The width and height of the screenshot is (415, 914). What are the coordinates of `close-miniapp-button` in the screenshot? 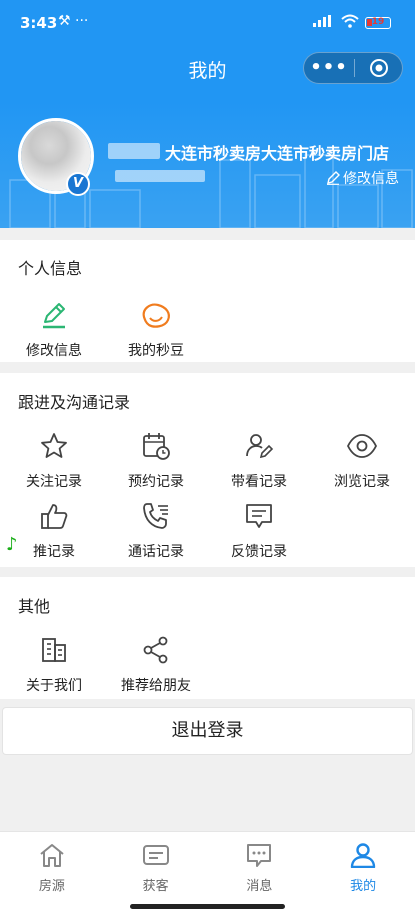 It's located at (378, 68).